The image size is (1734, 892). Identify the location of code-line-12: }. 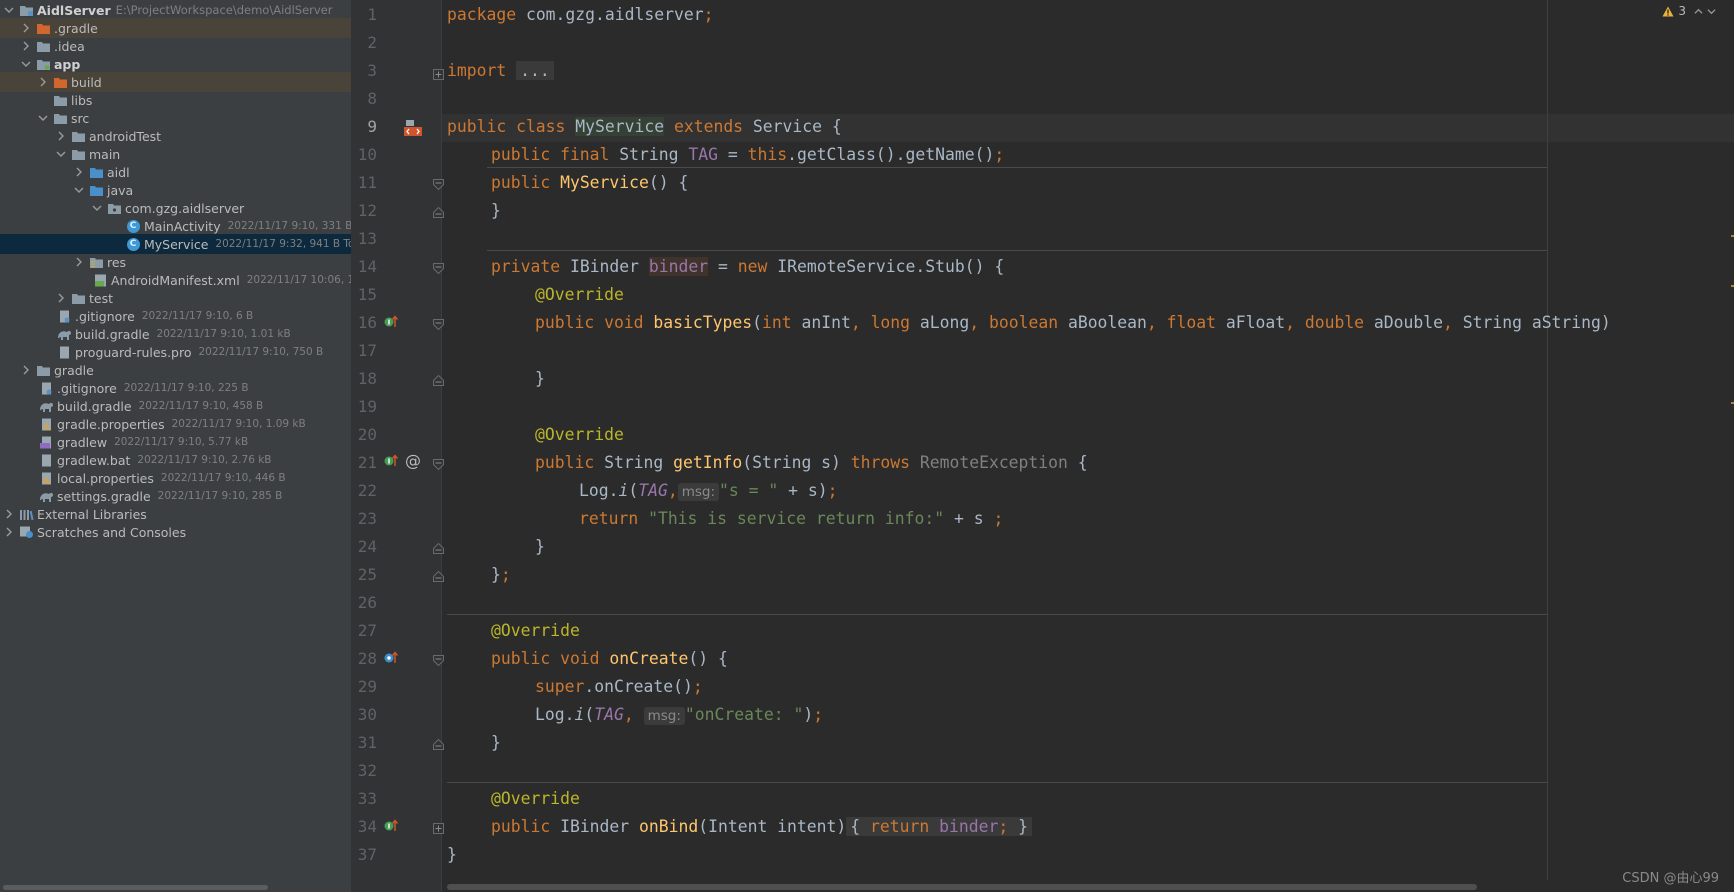
(496, 211).